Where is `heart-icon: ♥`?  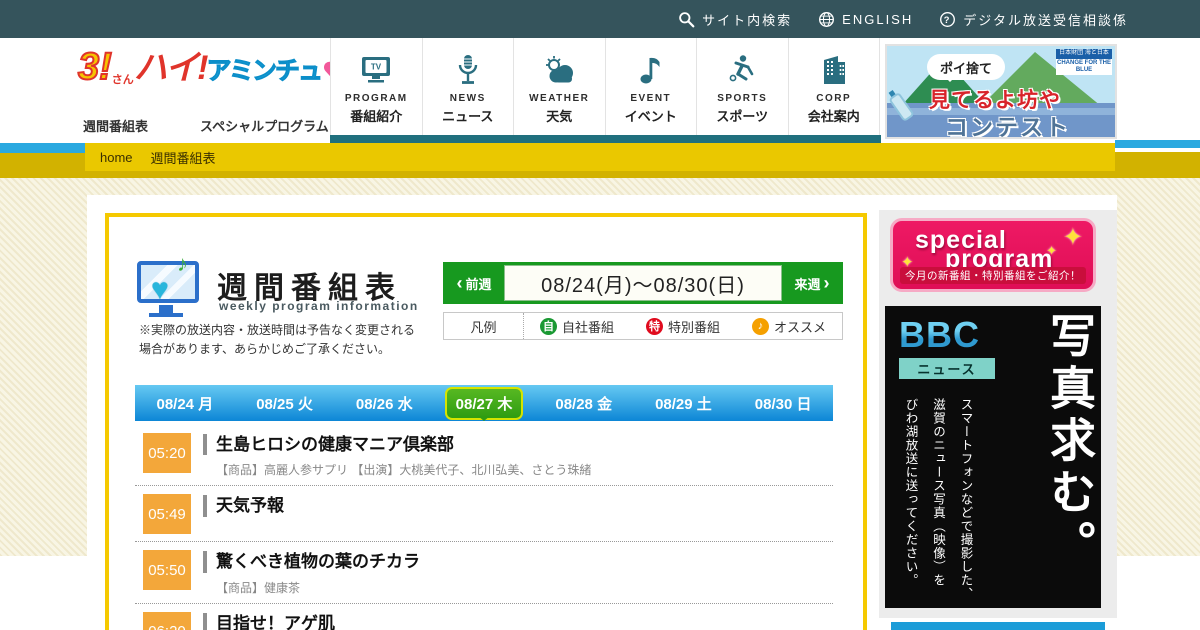 heart-icon: ♥ is located at coordinates (160, 289).